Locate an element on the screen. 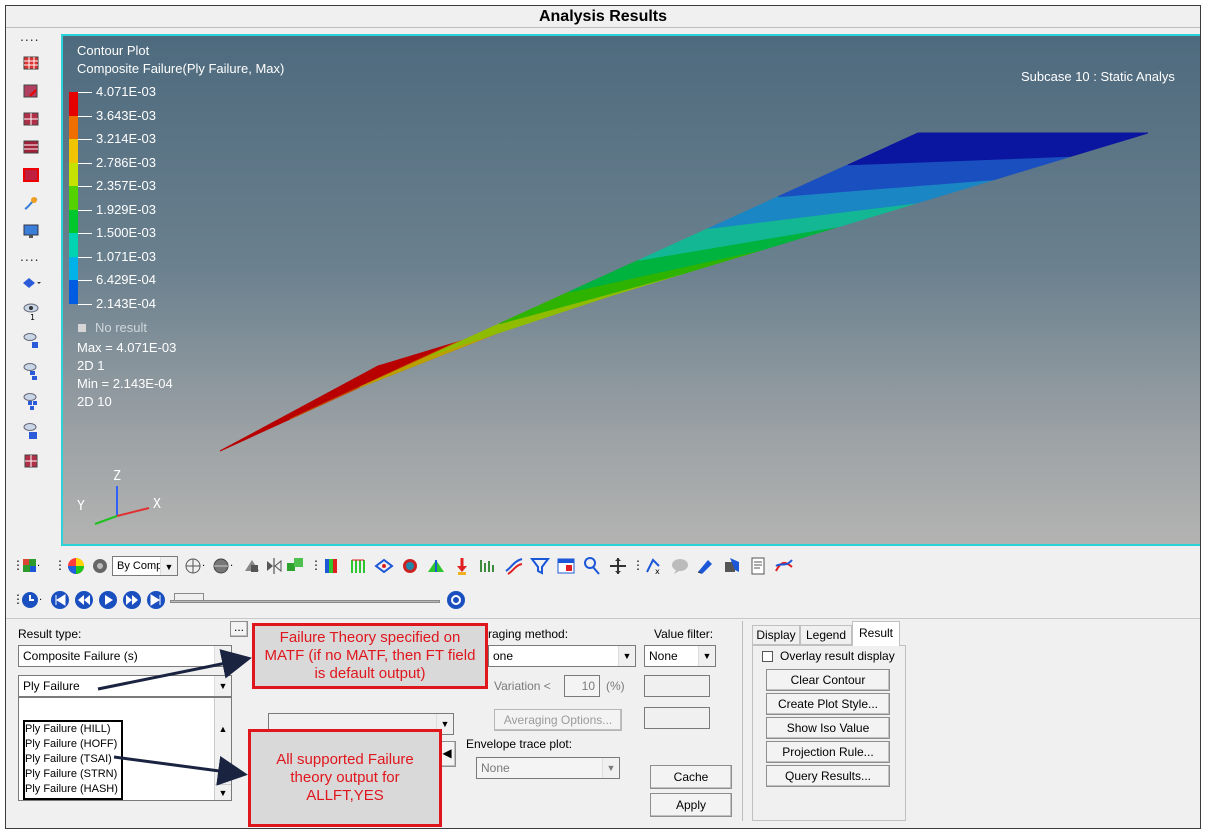 Image resolution: width=1206 pixels, height=834 pixels. contour-plot-icon is located at coordinates (332, 566).